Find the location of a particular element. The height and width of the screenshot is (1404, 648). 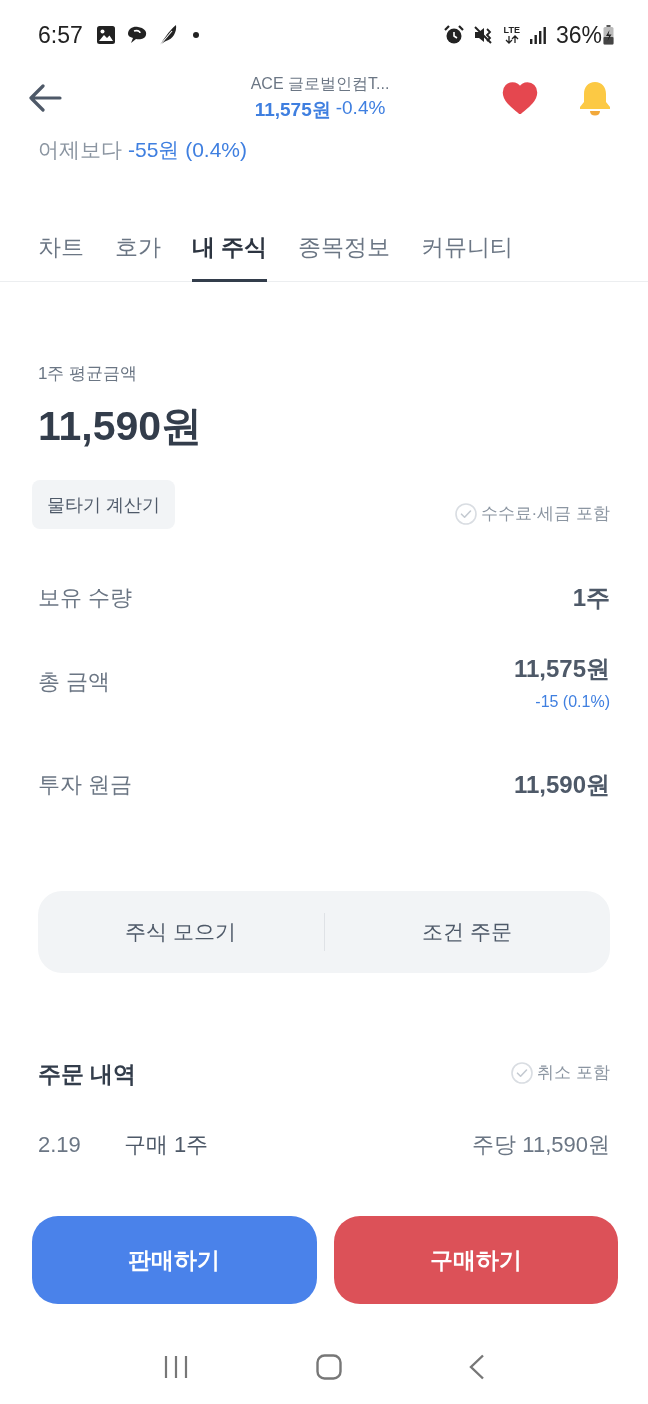

holding-label: 투자 원금 is located at coordinates (85, 785).